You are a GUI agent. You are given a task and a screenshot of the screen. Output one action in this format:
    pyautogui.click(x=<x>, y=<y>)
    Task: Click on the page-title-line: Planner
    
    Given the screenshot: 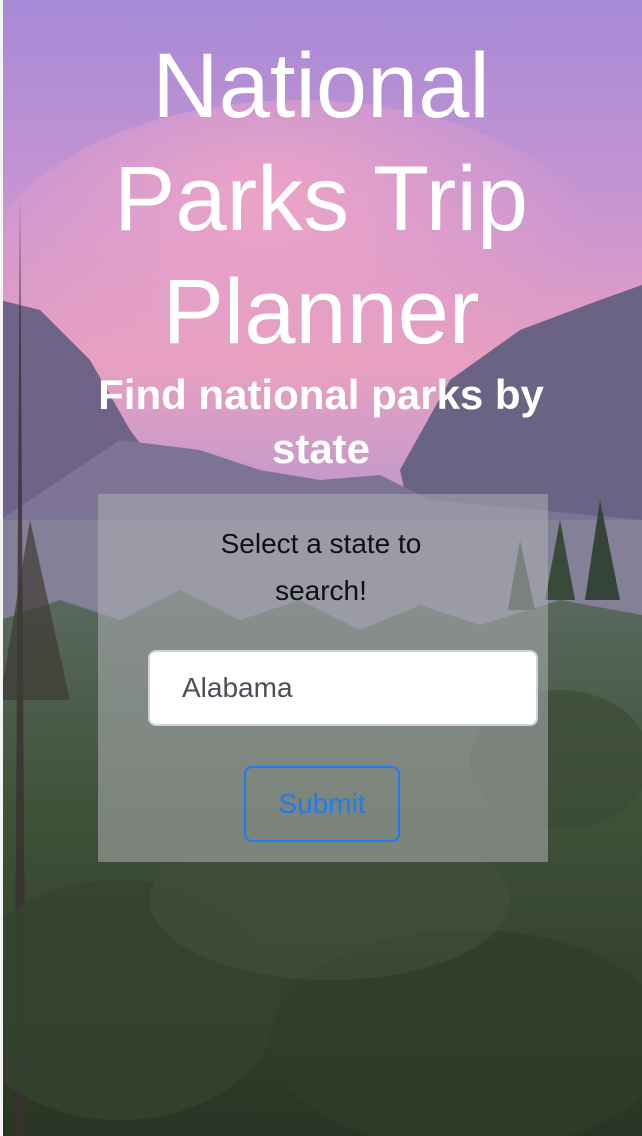 What is the action you would take?
    pyautogui.click(x=321, y=312)
    